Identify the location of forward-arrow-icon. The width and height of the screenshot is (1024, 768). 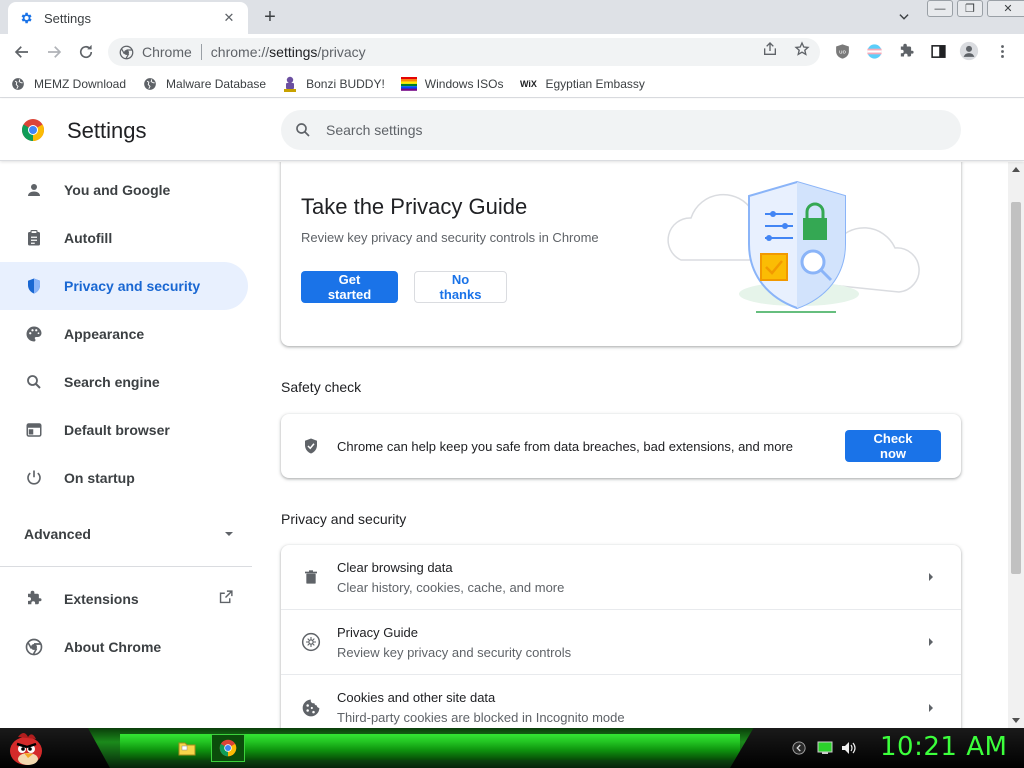
(54, 52).